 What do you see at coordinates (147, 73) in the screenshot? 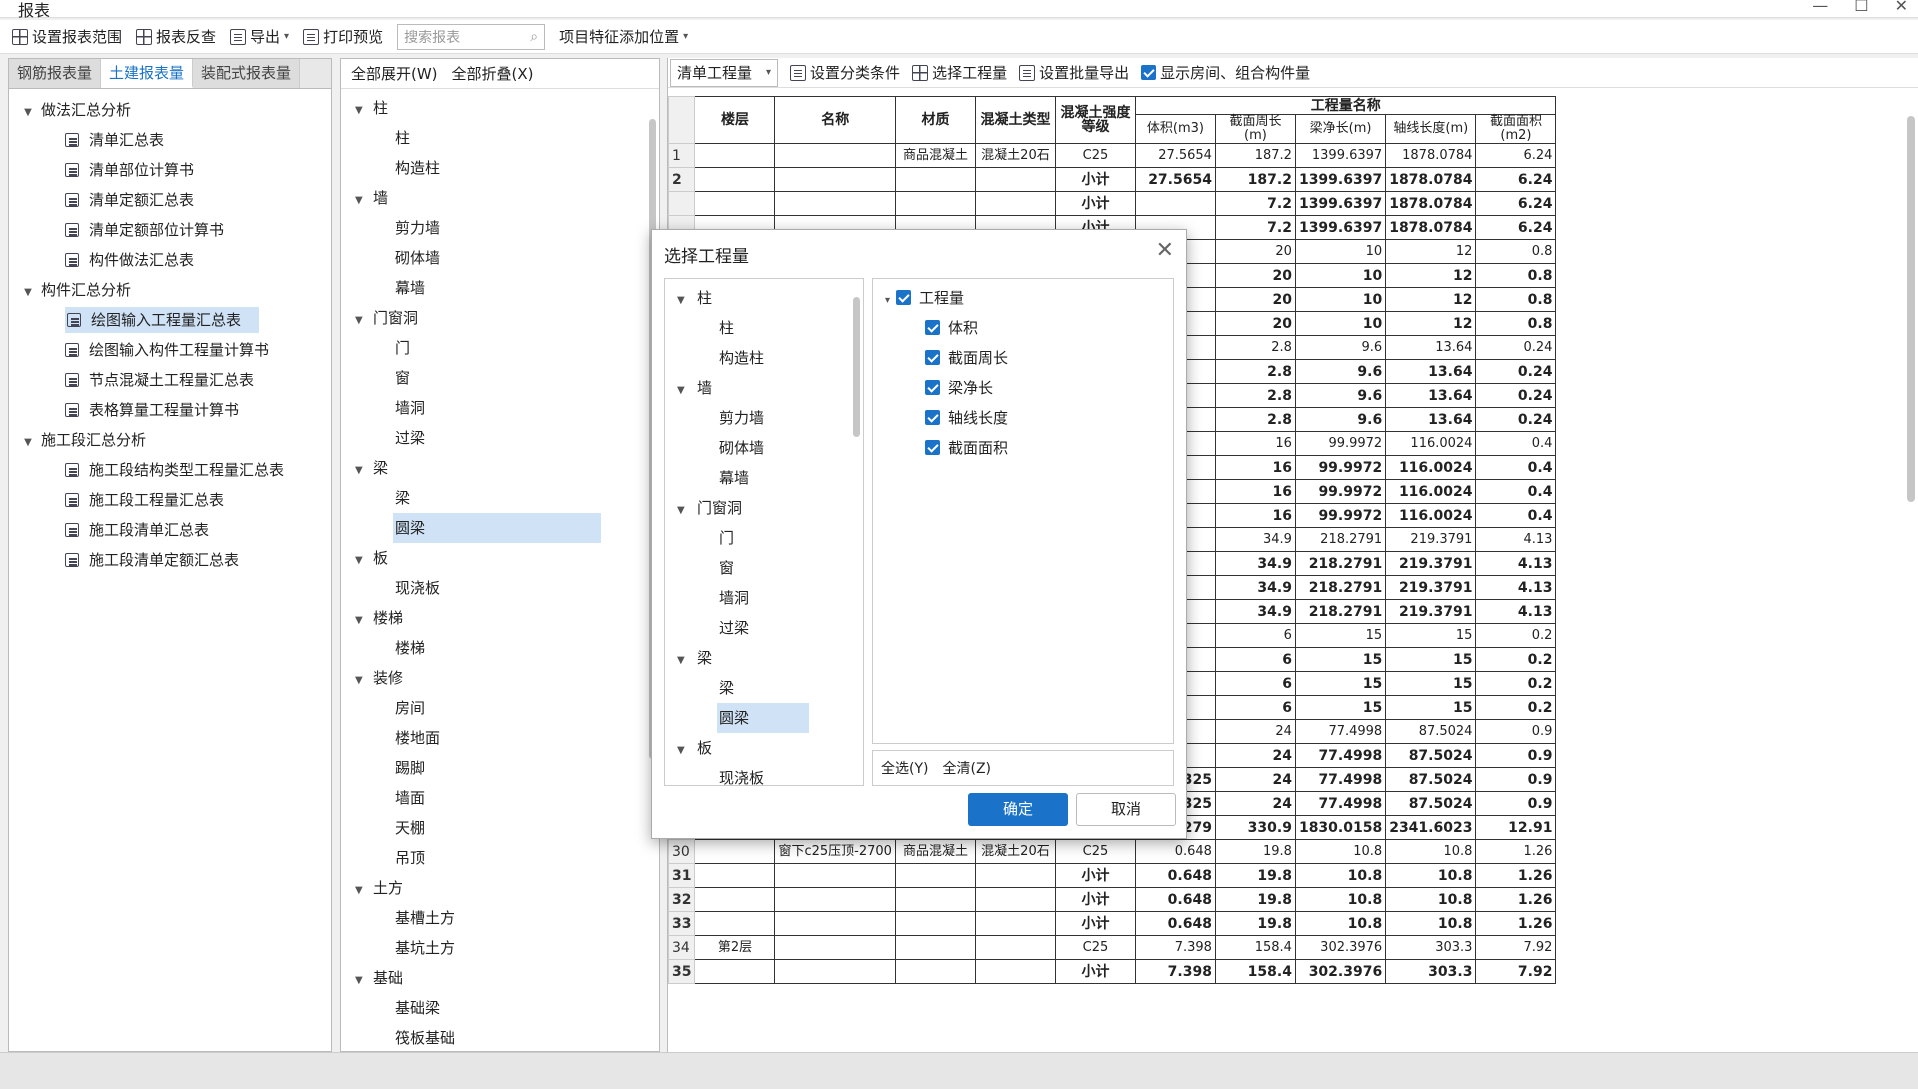
I see `tab-report-1: 土建报表量` at bounding box center [147, 73].